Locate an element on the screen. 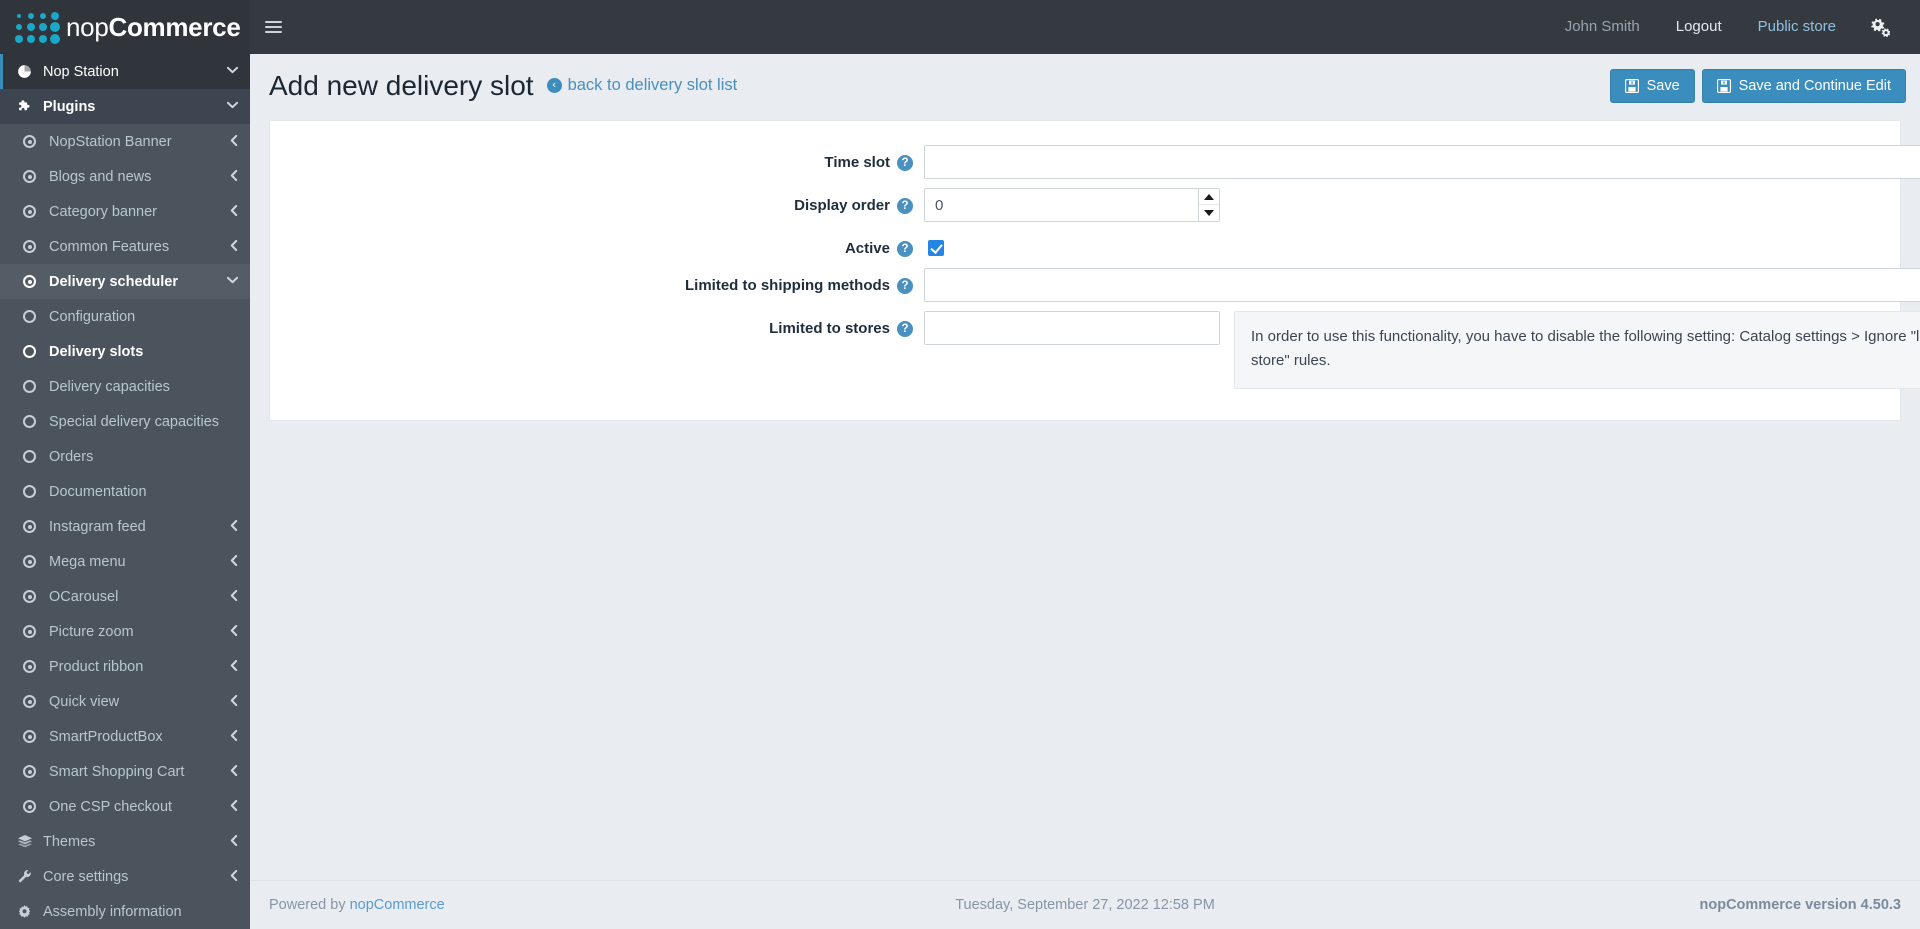 The width and height of the screenshot is (1920, 929). sidebar-item-blogs-and-news: Blogs and news is located at coordinates (125, 176).